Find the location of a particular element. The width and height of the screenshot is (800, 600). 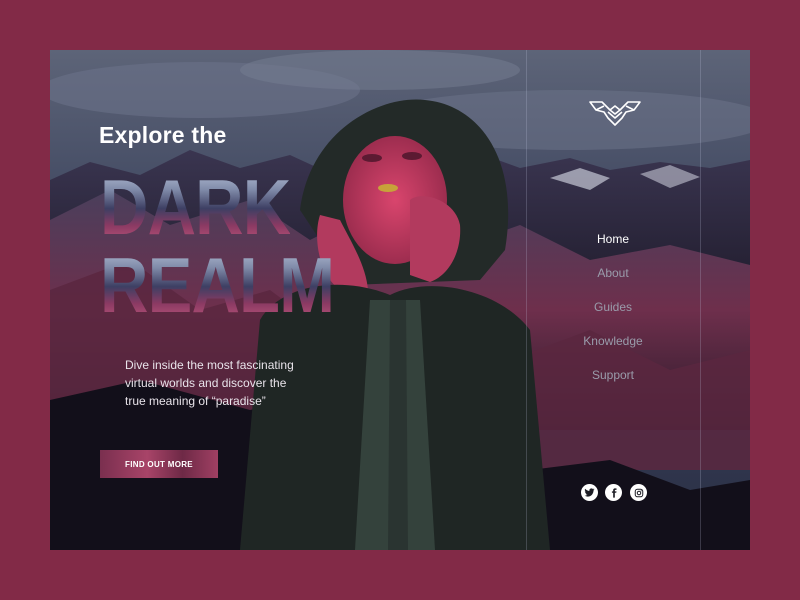

headline-word-realm: REALM is located at coordinates (217, 285).